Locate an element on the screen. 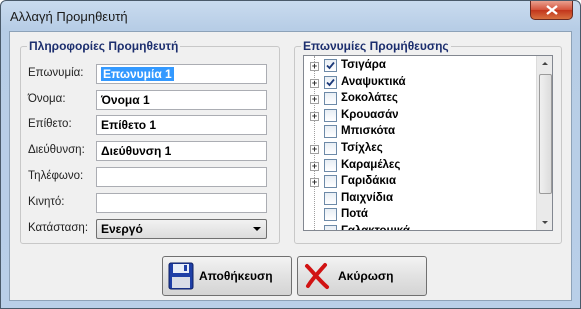 The width and height of the screenshot is (581, 309). address-field: Διεύθυνση 1 is located at coordinates (181, 151).